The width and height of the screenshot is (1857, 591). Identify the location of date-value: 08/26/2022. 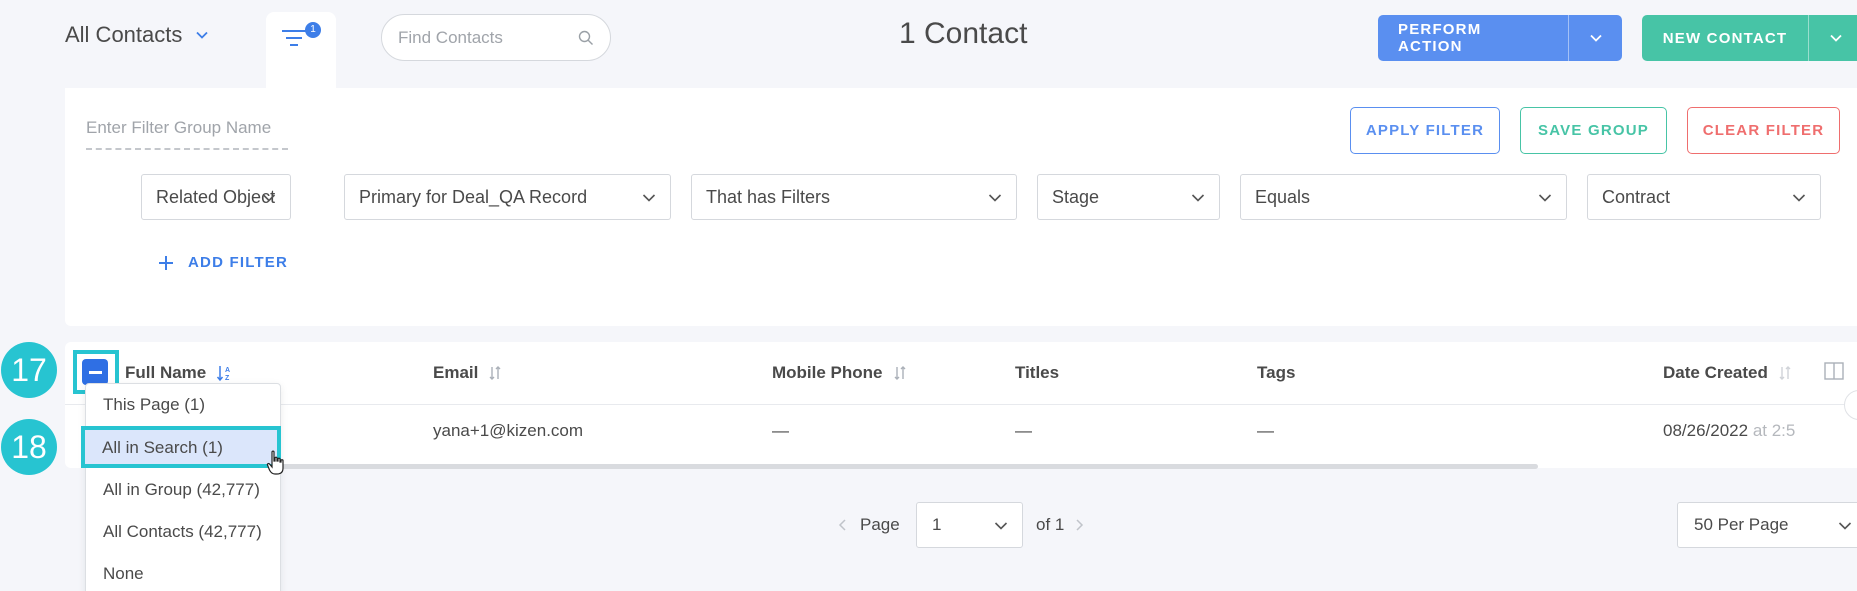
(1706, 430).